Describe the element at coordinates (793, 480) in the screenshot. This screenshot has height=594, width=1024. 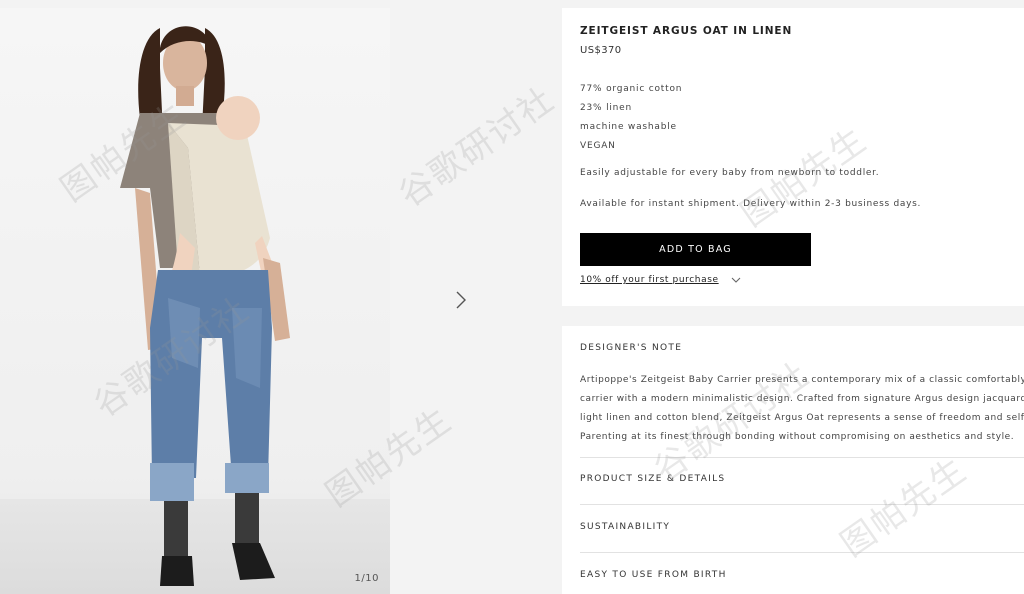
I see `accordion-size-details: PRODUCT SIZE & DETAILS` at that location.